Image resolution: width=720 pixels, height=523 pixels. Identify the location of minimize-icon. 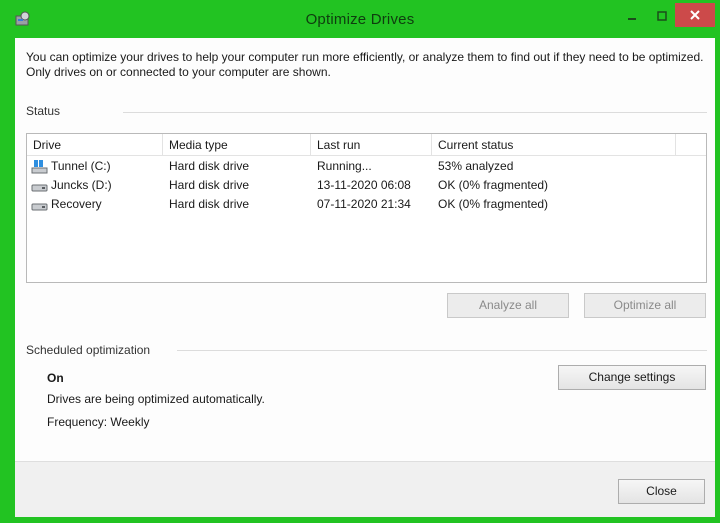
(632, 19).